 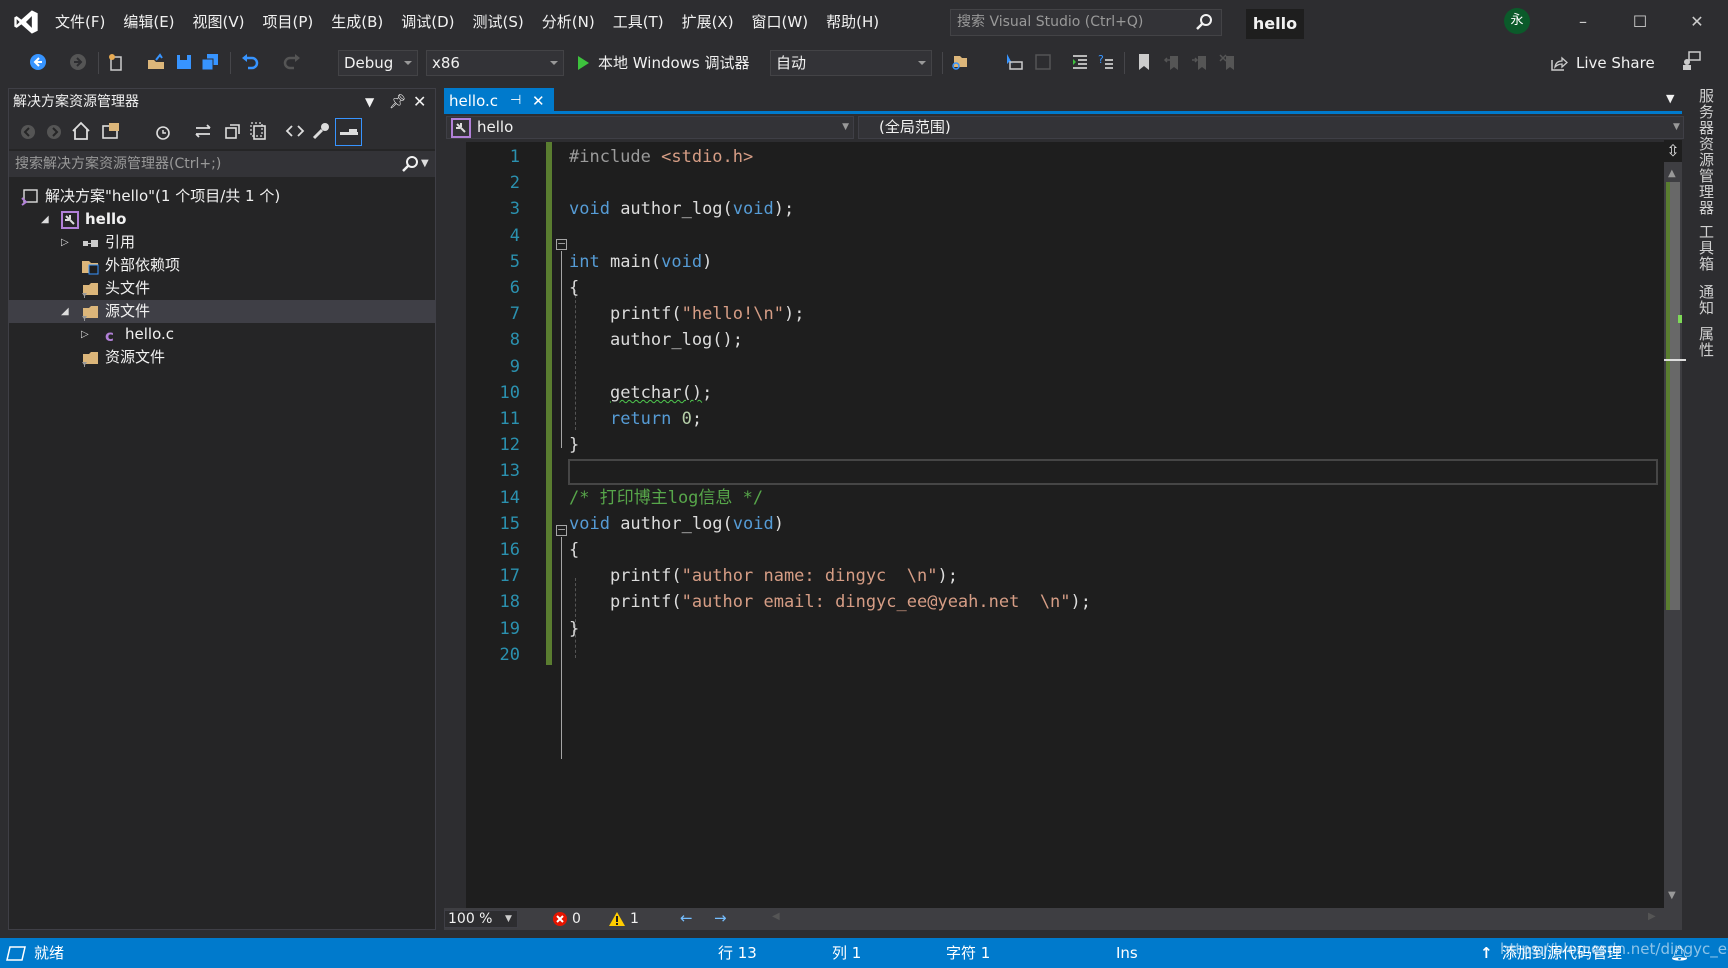 I want to click on scroll-left-icon: ◀, so click(x=776, y=916).